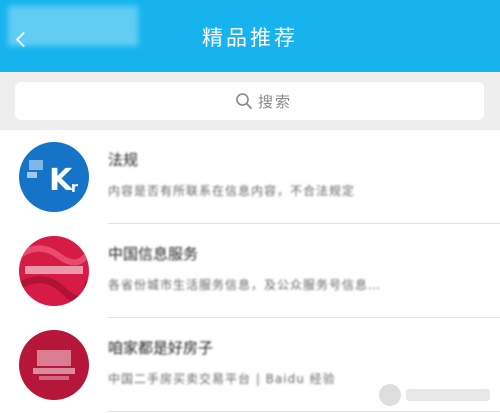 The width and height of the screenshot is (500, 413). What do you see at coordinates (434, 395) in the screenshot?
I see `watermark-logo` at bounding box center [434, 395].